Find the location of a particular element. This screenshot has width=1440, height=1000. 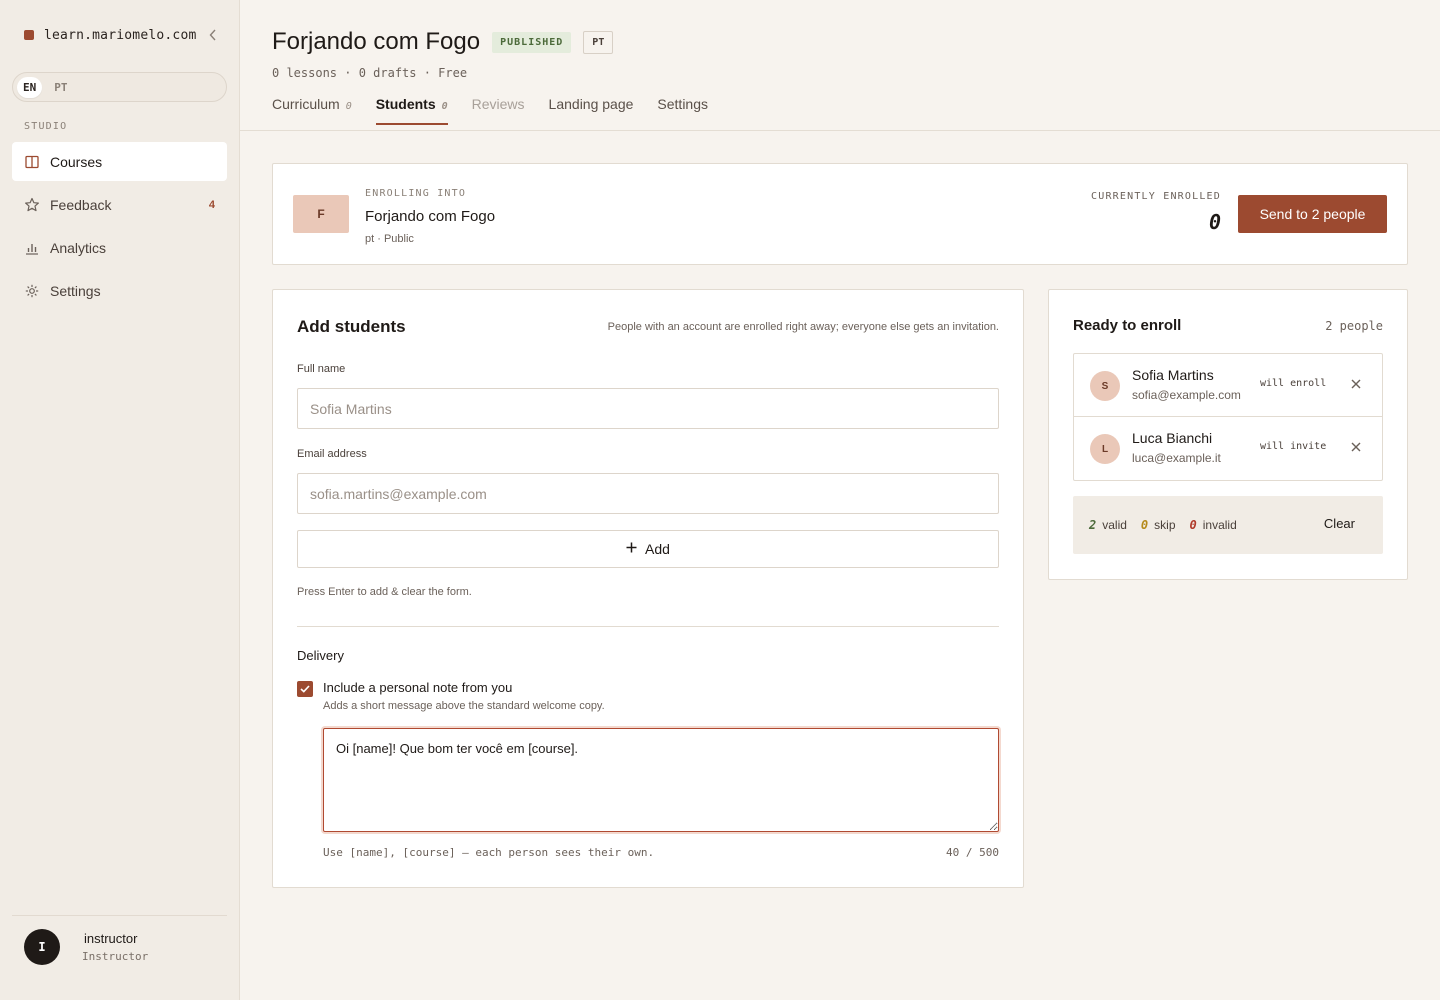

tab-label: Landing page is located at coordinates (591, 104).